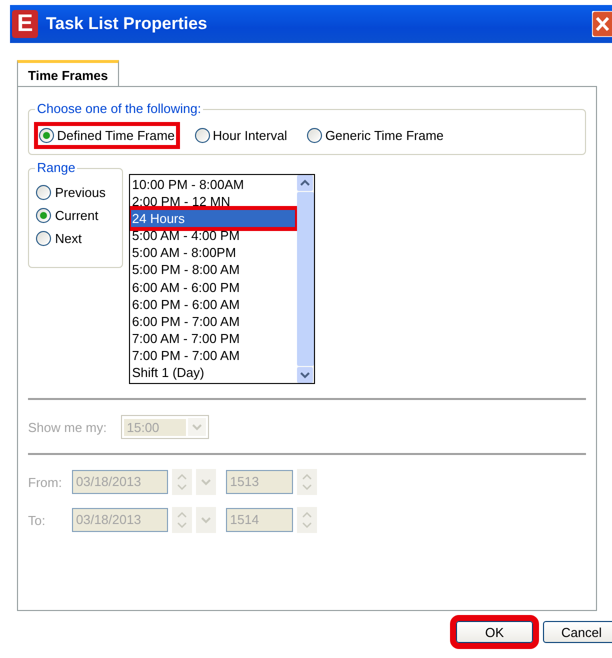  Describe the element at coordinates (76, 217) in the screenshot. I see `radio-option: Current` at that location.